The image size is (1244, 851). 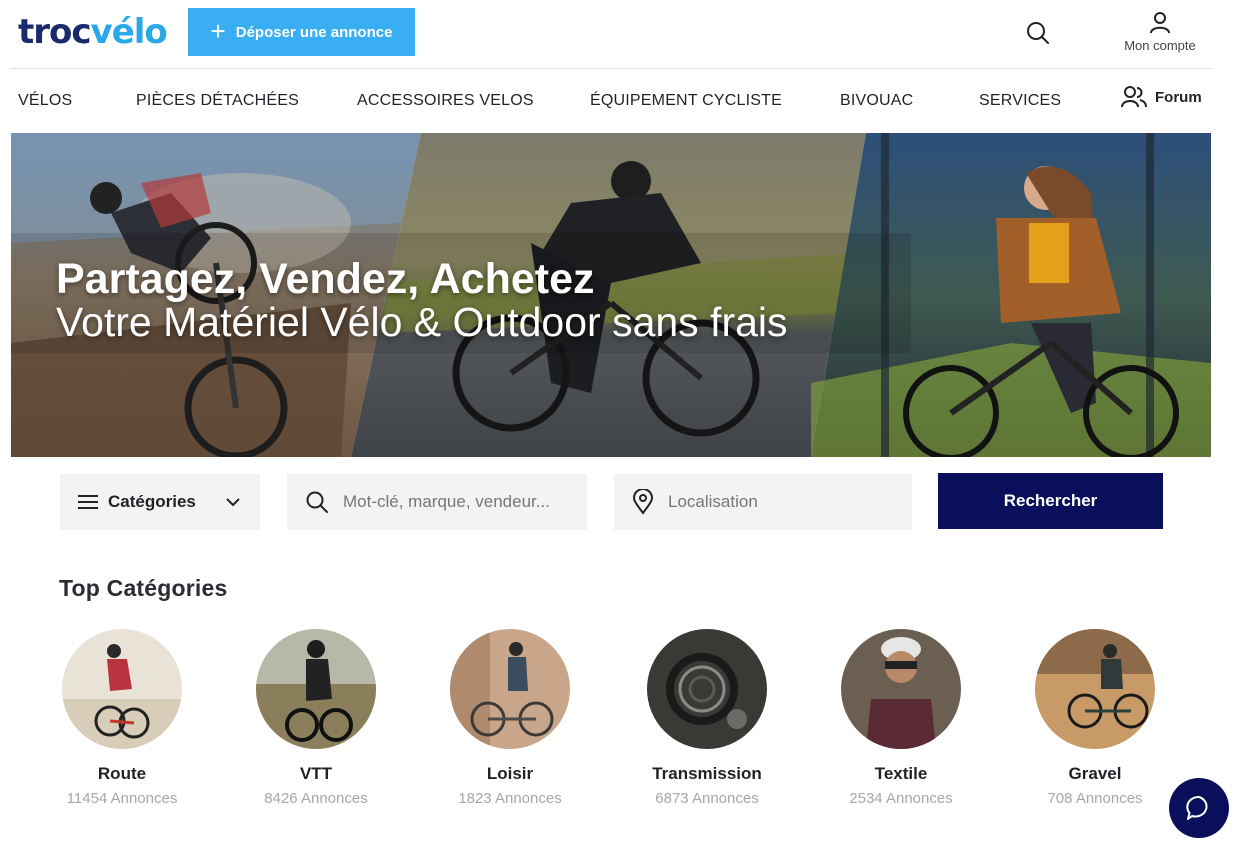 What do you see at coordinates (510, 689) in the screenshot?
I see `category-image-loisir` at bounding box center [510, 689].